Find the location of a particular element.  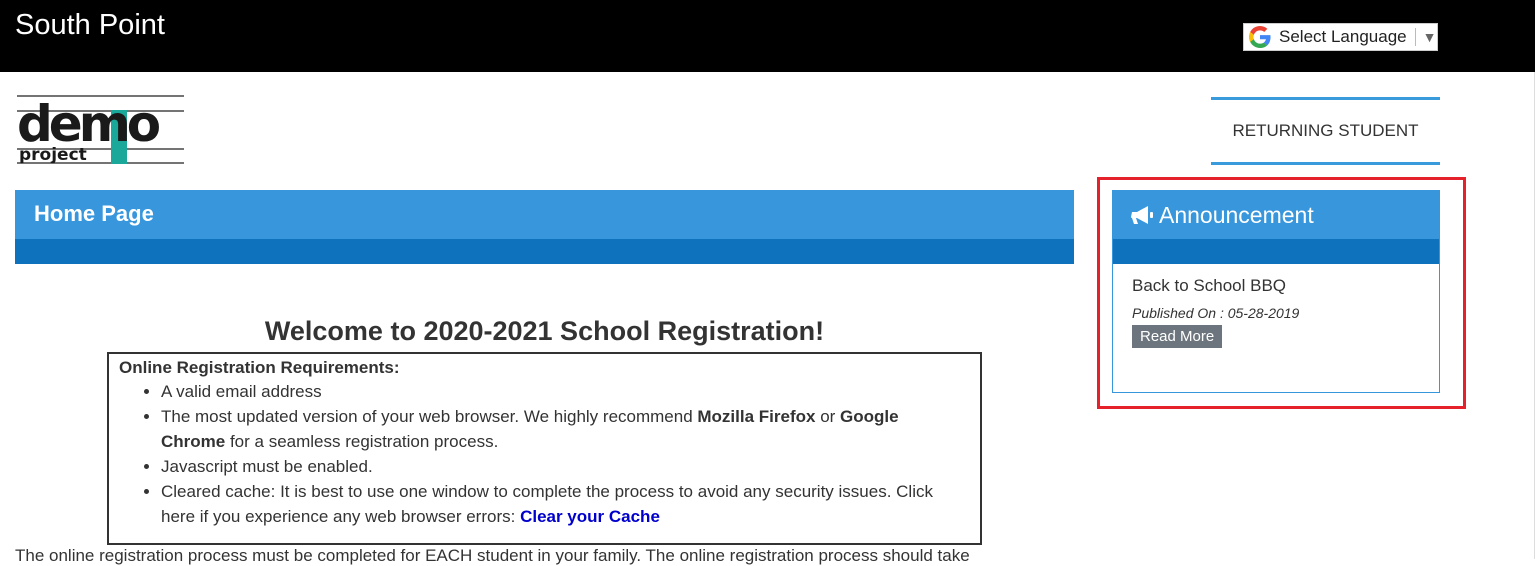

megaphone-icon is located at coordinates (1142, 215).